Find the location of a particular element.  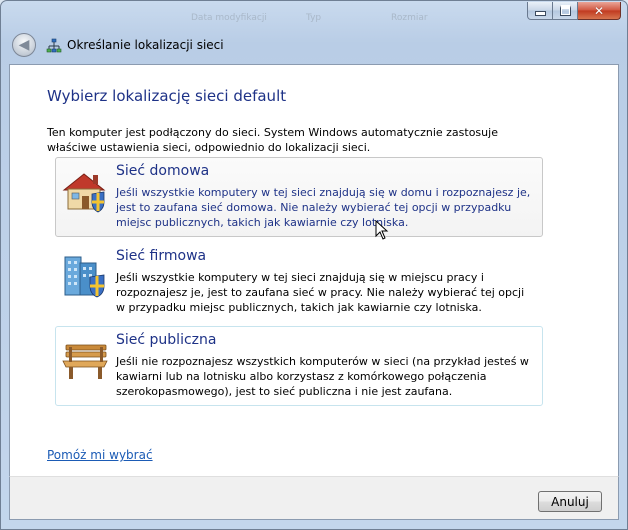

window-title: Określanie lokalizacji sieci is located at coordinates (145, 45).